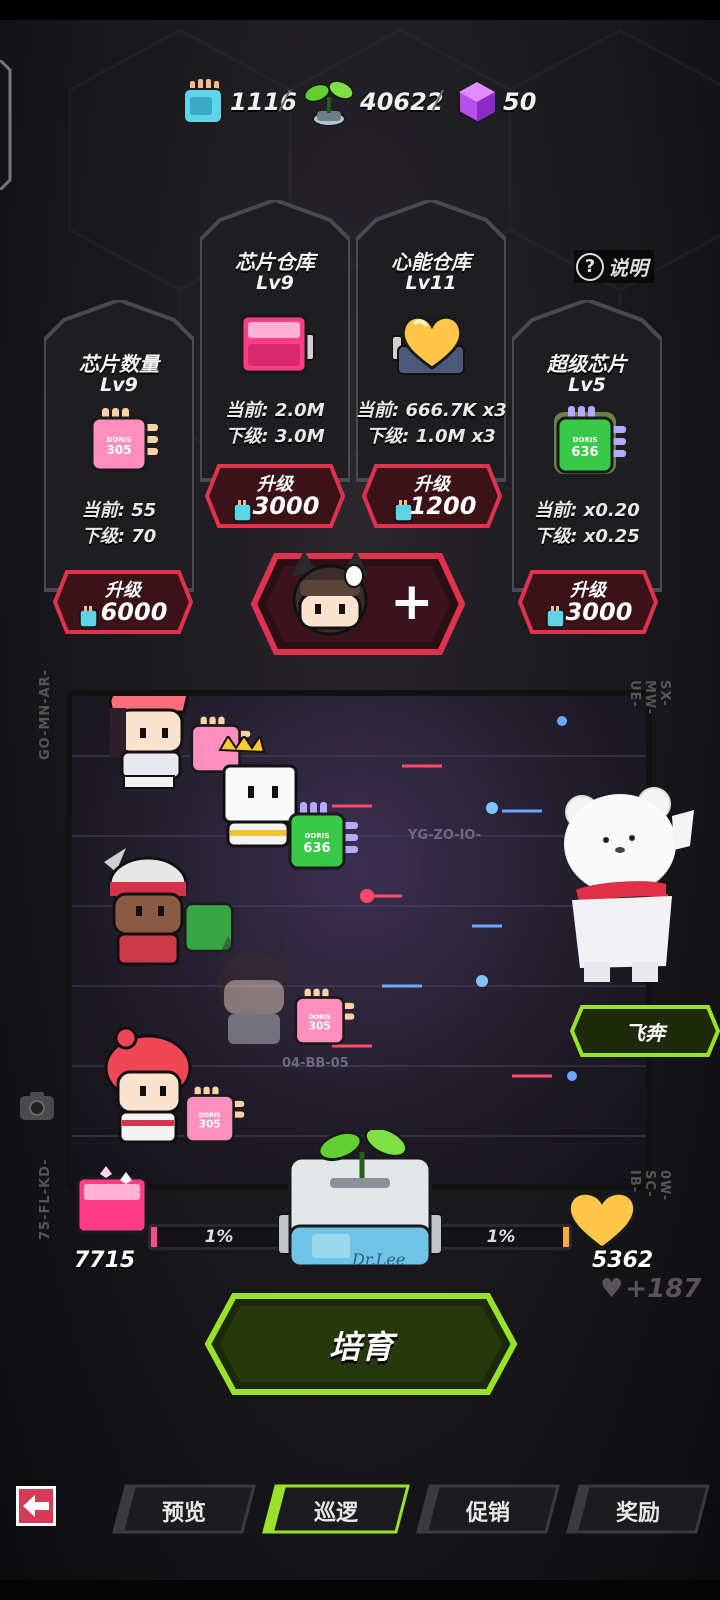  I want to click on upgrade-button-chip-storage: 升级 3000, so click(275, 496).